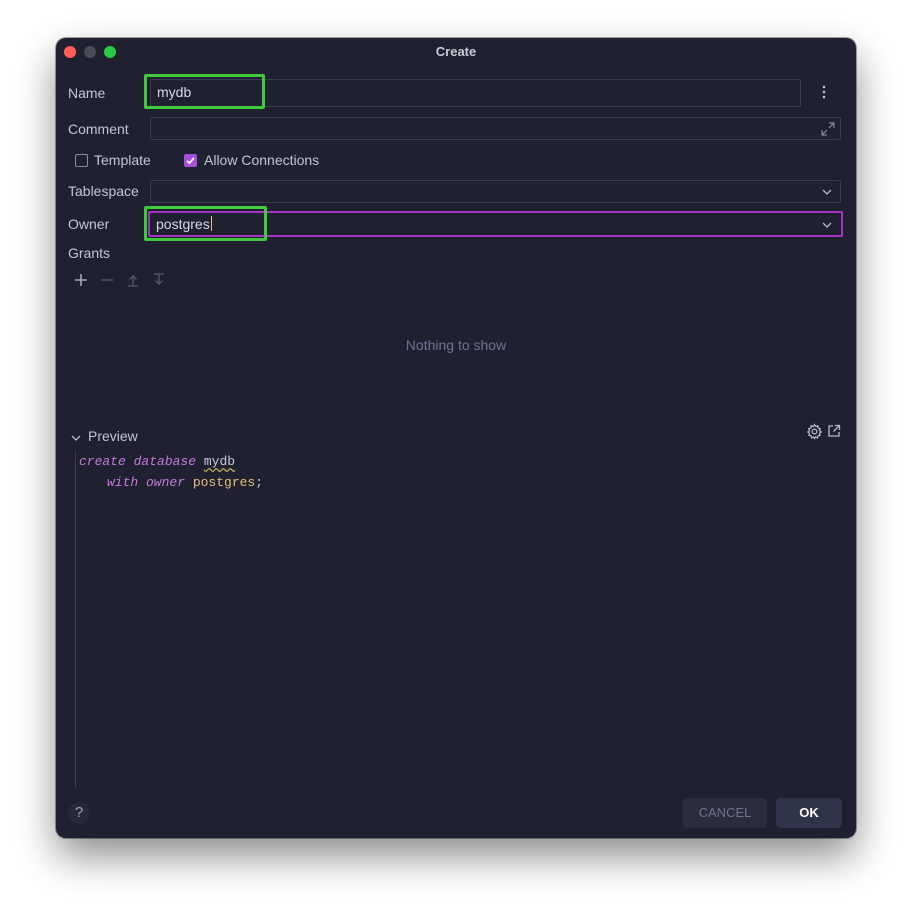 This screenshot has height=912, width=912. What do you see at coordinates (204, 91) in the screenshot?
I see `name-highlight` at bounding box center [204, 91].